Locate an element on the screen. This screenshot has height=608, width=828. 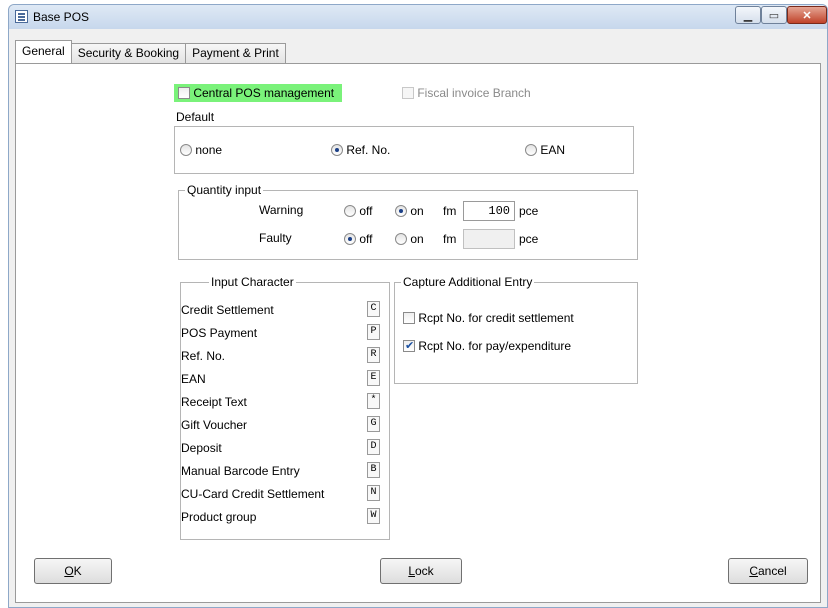
tab-security-booking: Security & Booking is located at coordinates (128, 53).